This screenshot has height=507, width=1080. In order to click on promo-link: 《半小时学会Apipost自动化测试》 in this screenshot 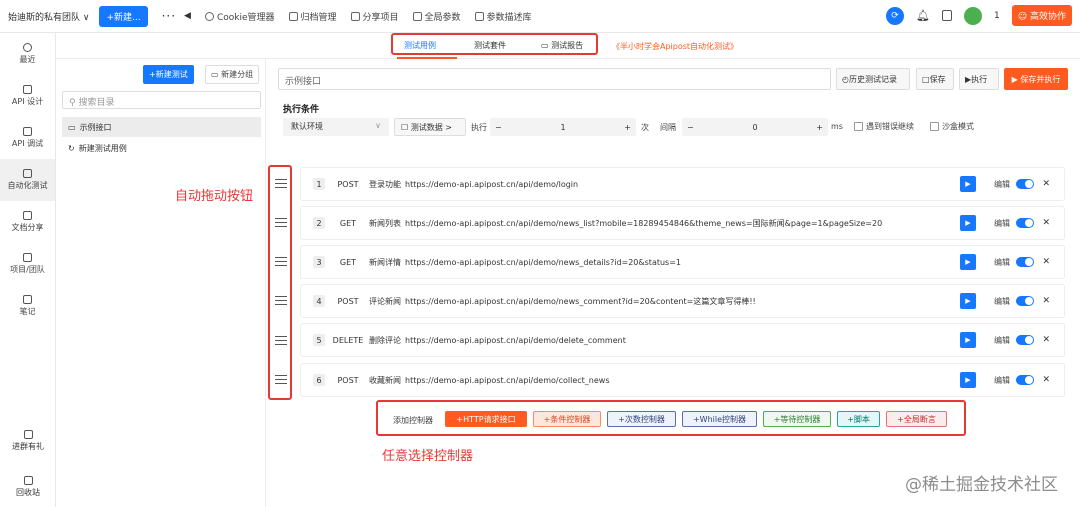, I will do `click(675, 46)`.